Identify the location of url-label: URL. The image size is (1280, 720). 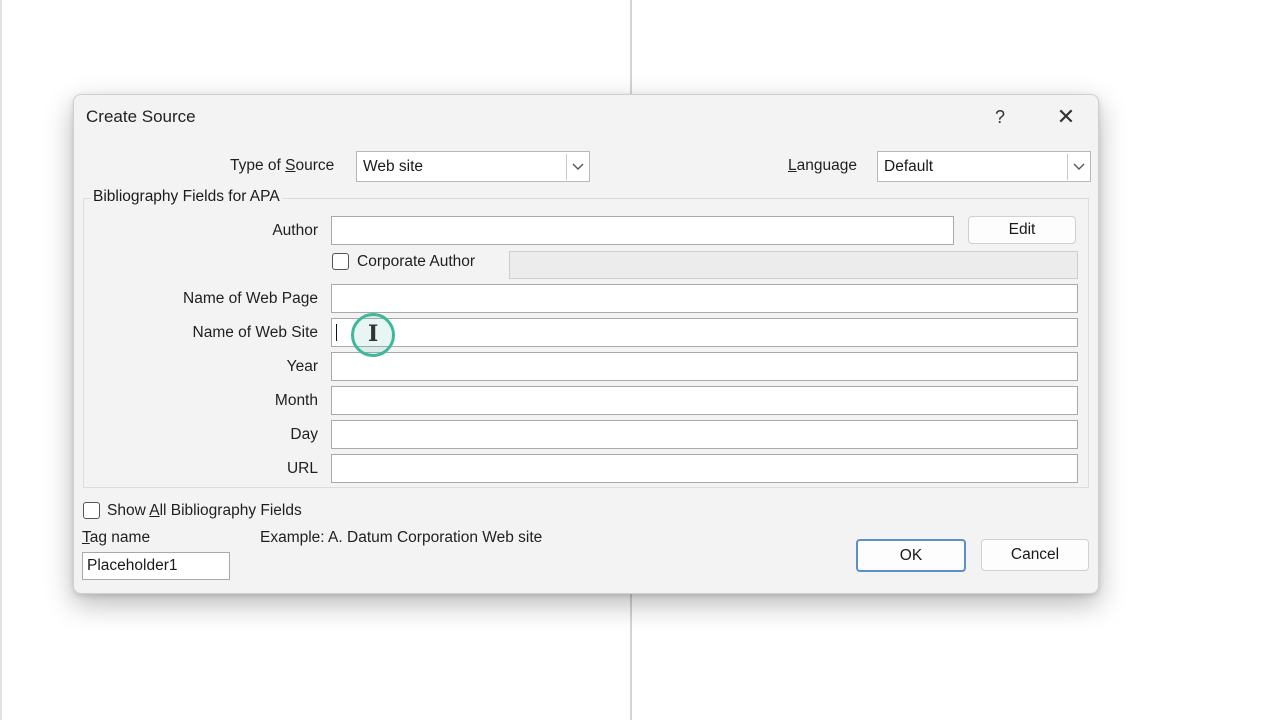
(302, 468).